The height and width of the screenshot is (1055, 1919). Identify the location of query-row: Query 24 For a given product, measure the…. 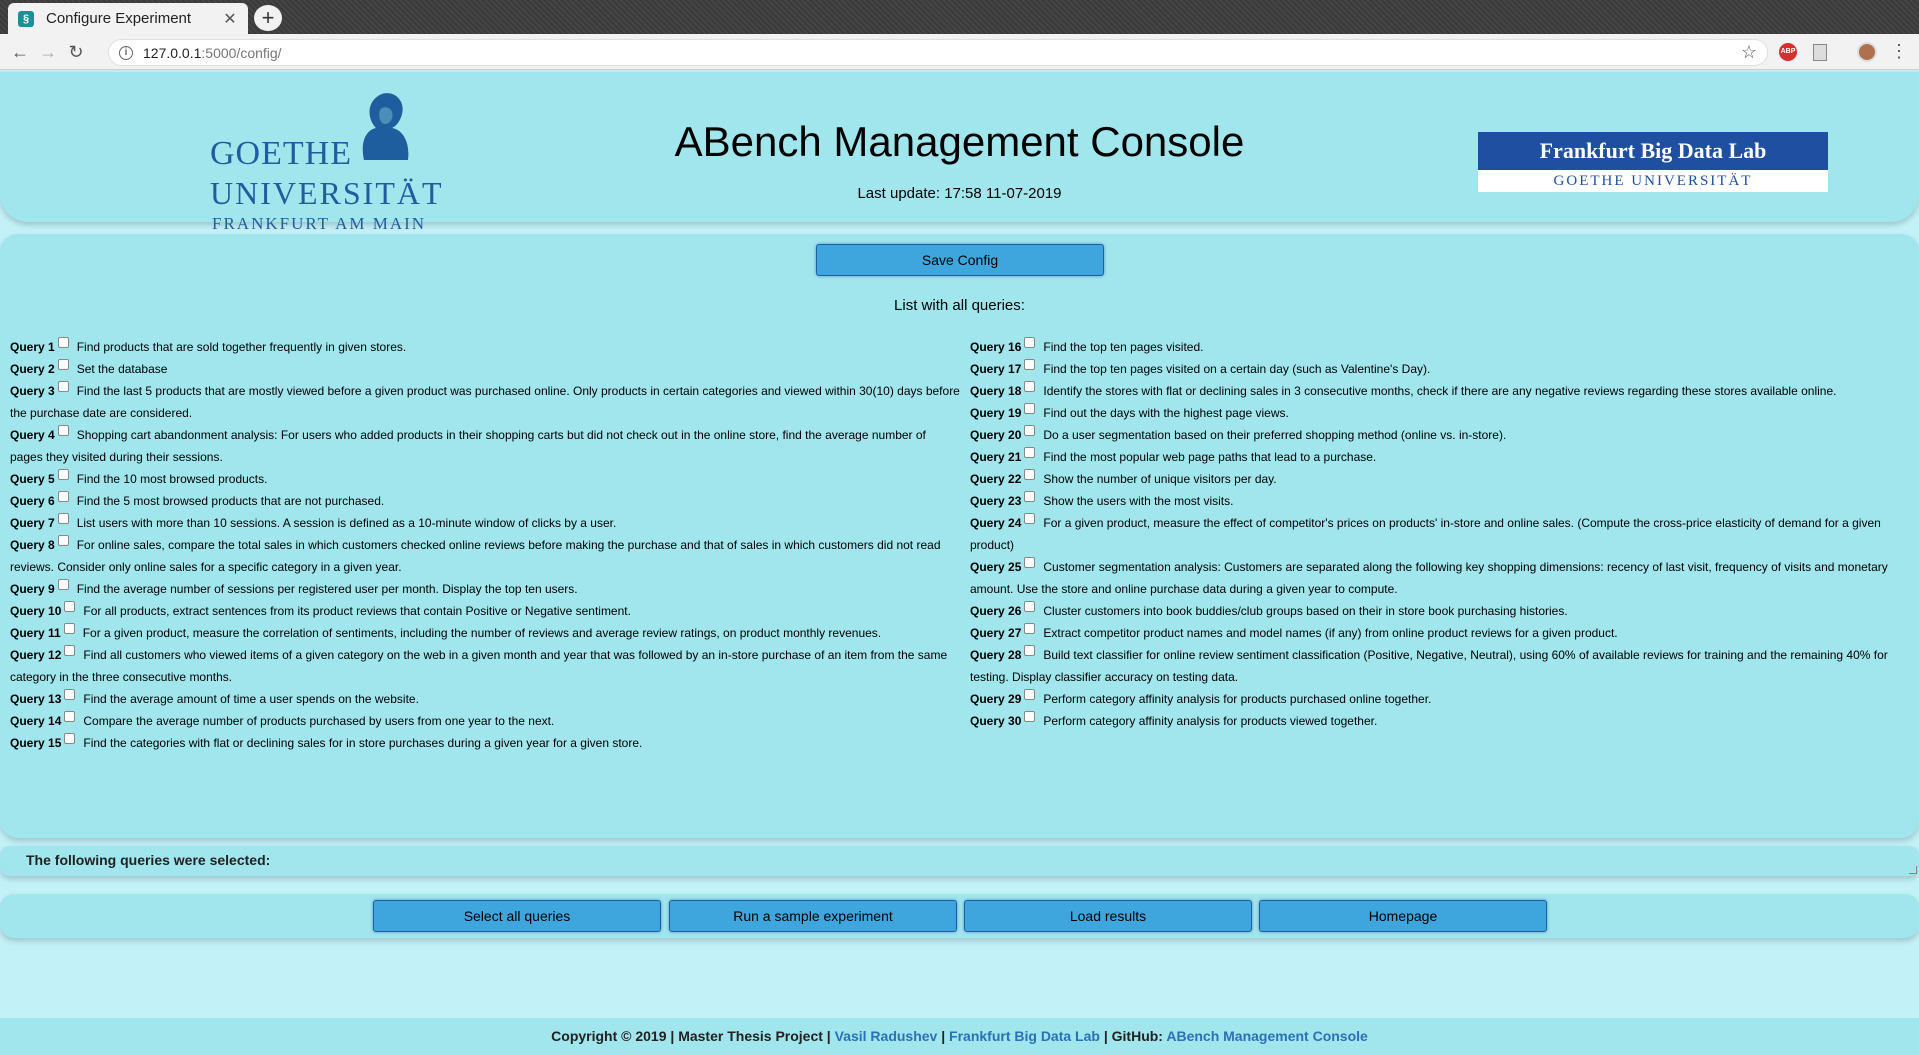
(1440, 534).